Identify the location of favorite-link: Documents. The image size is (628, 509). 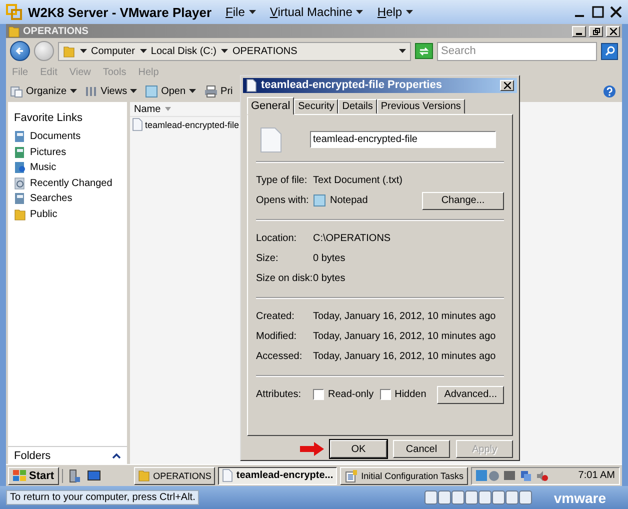
(70, 137).